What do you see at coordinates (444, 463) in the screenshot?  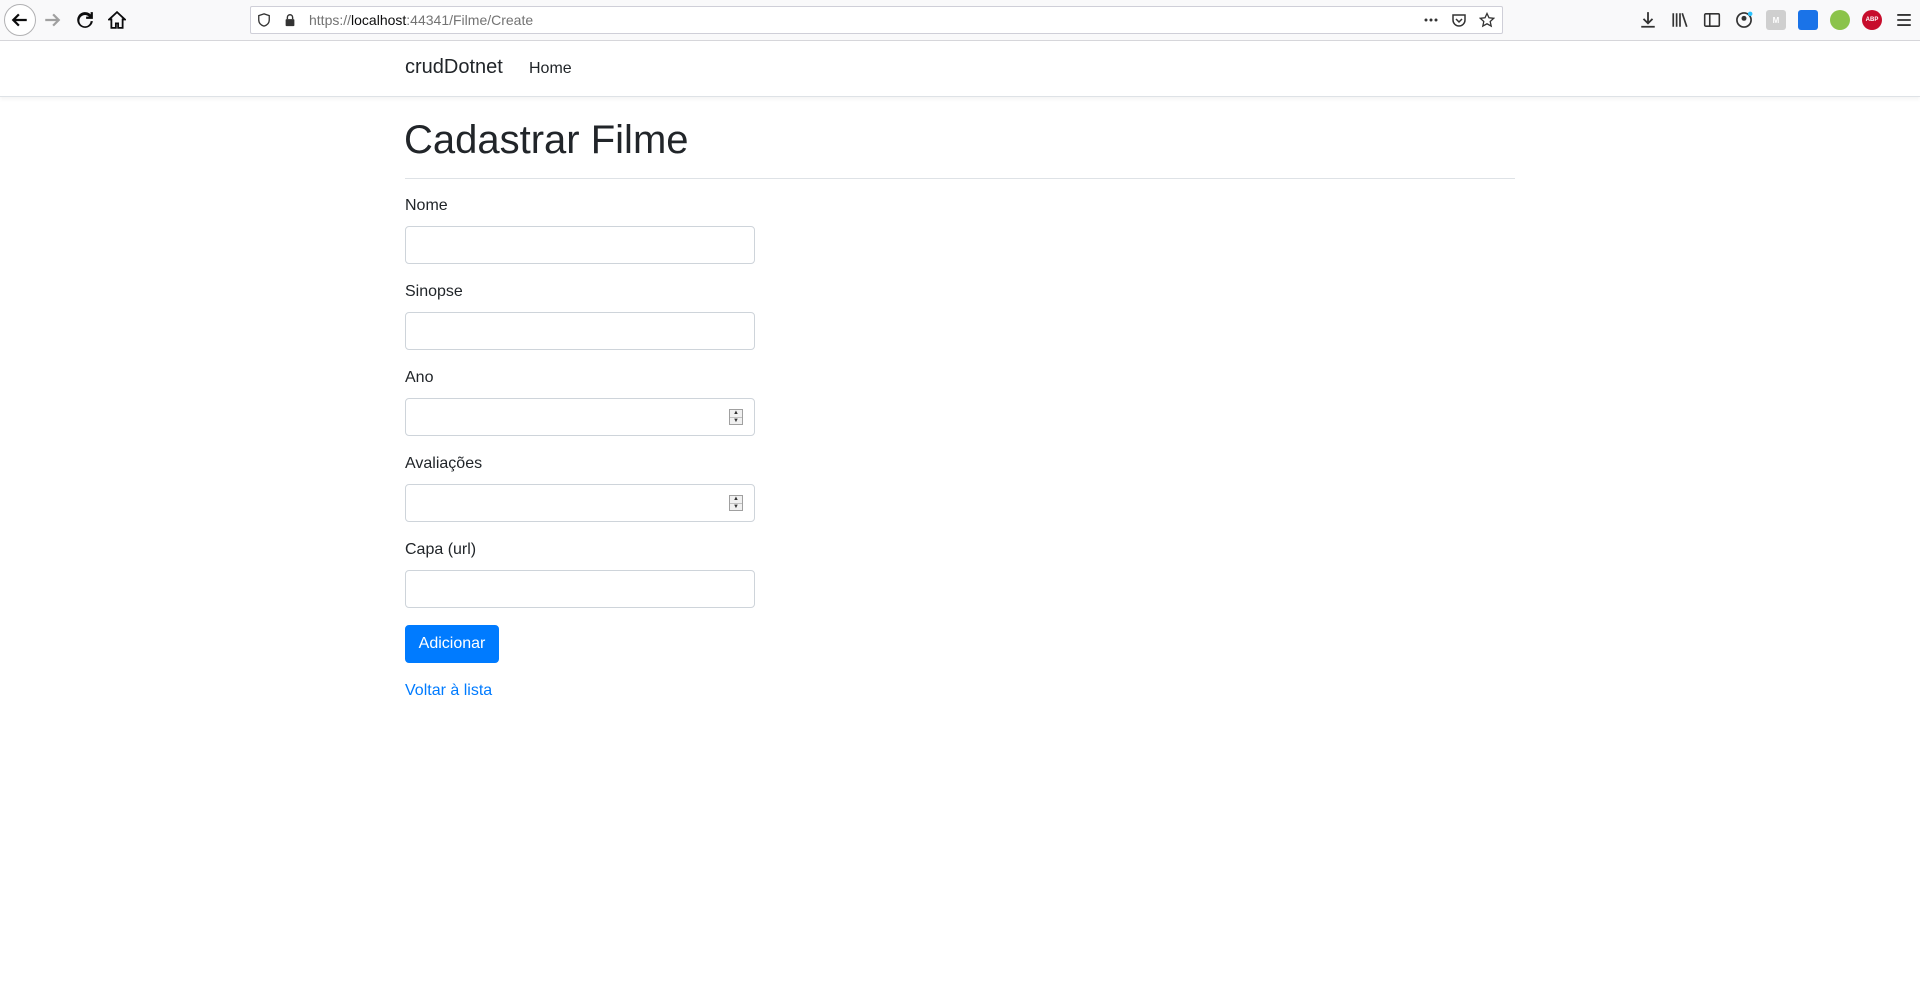 I see `avaliacoes-label: Avaliações` at bounding box center [444, 463].